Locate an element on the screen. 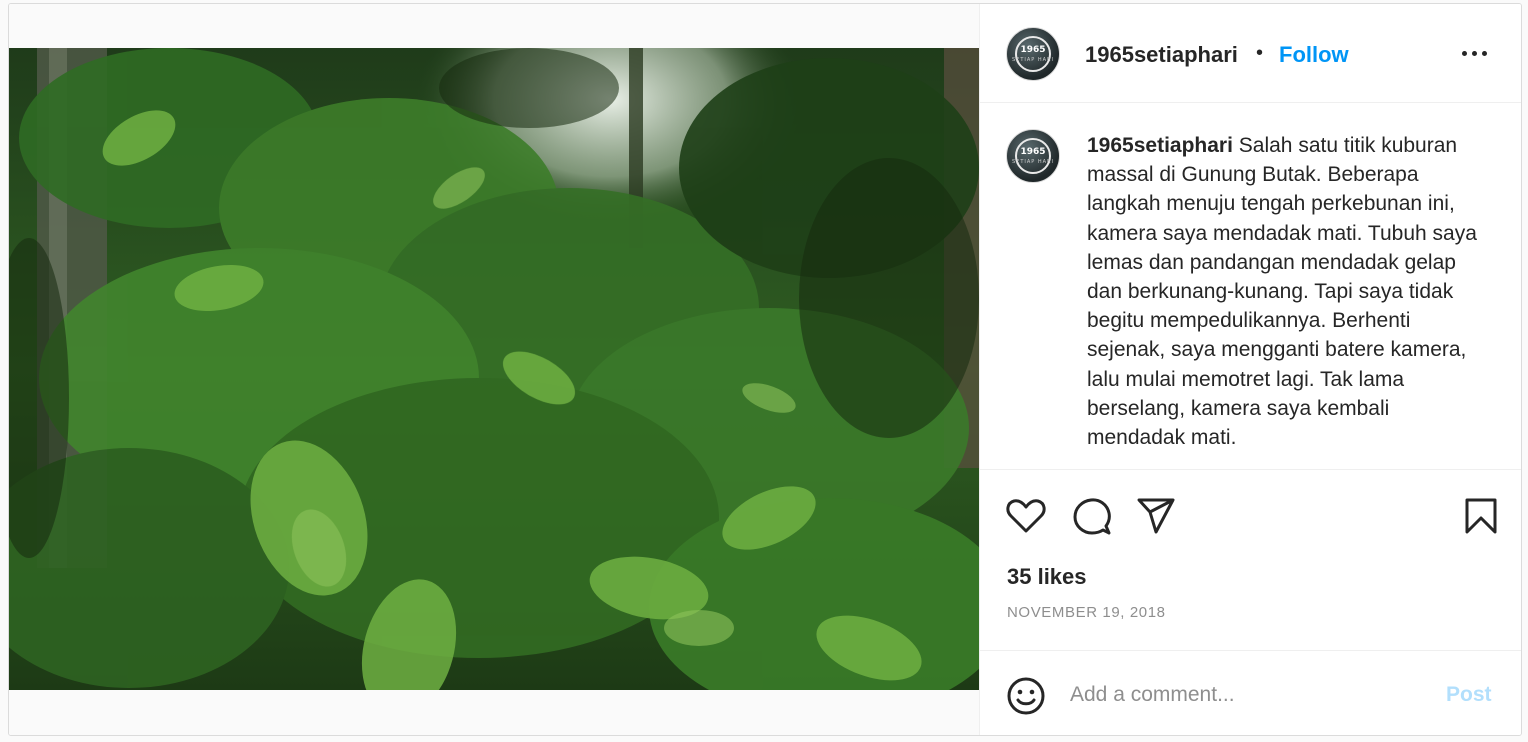 This screenshot has height=742, width=1528. emoji-icon is located at coordinates (1026, 698).